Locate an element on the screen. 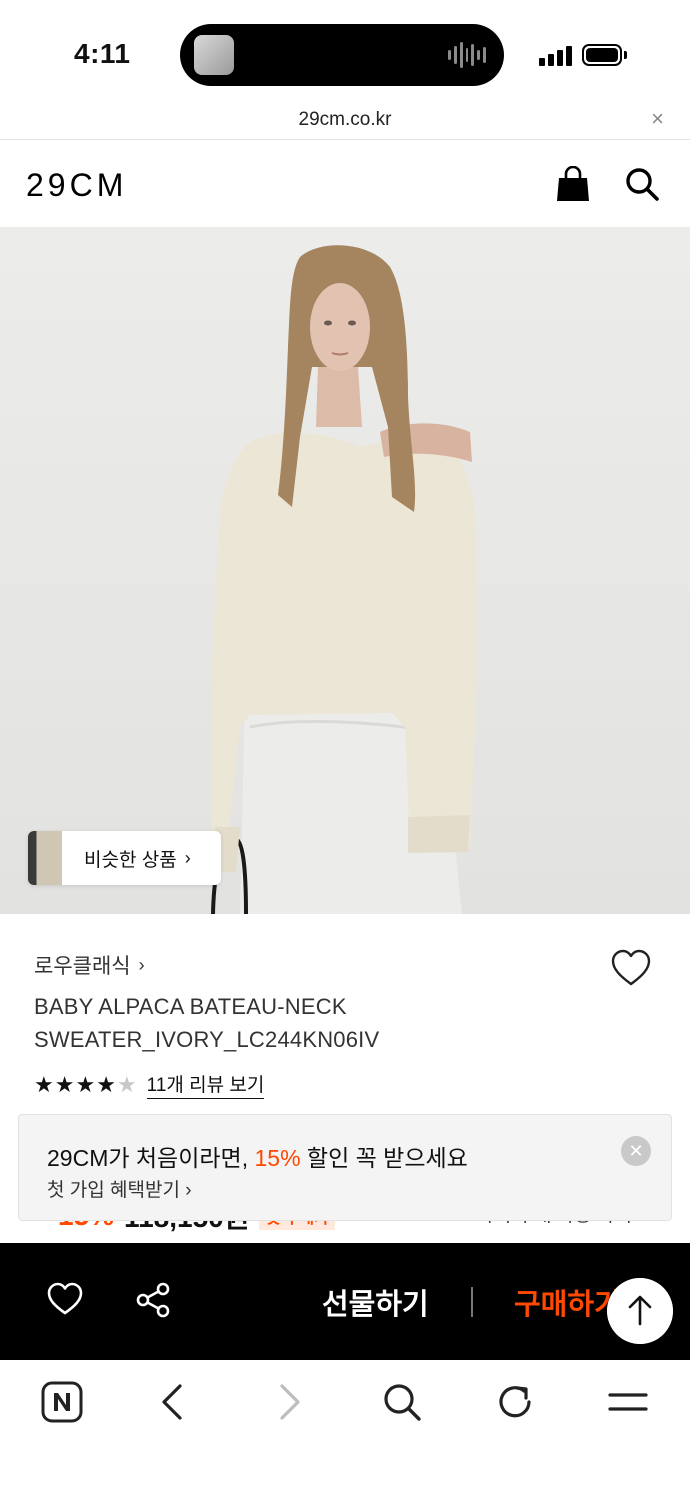 Image resolution: width=690 pixels, height=1500 pixels. audio-waveform-icon is located at coordinates (467, 55).